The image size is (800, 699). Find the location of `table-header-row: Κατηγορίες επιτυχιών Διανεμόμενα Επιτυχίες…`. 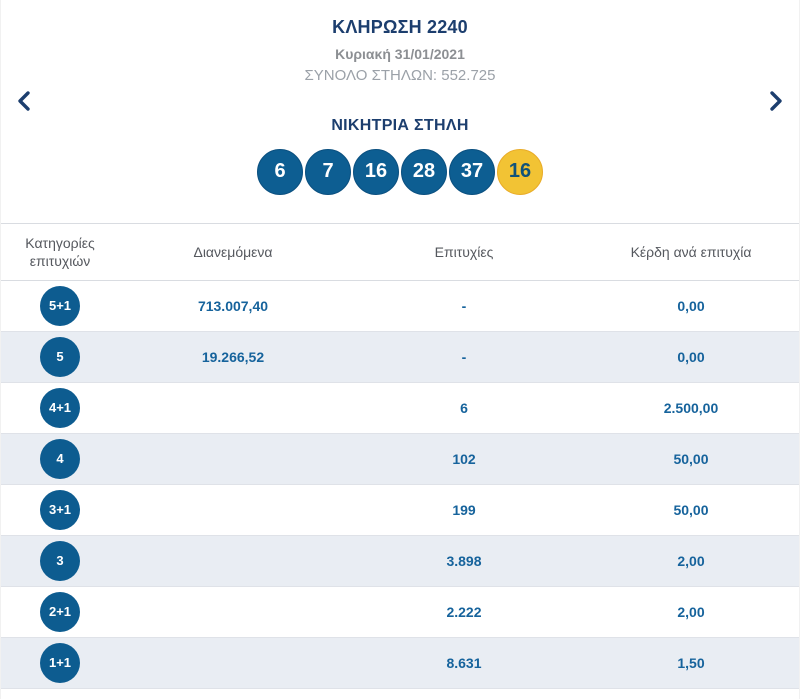

table-header-row: Κατηγορίες επιτυχιών Διανεμόμενα Επιτυχίες… is located at coordinates (400, 252).